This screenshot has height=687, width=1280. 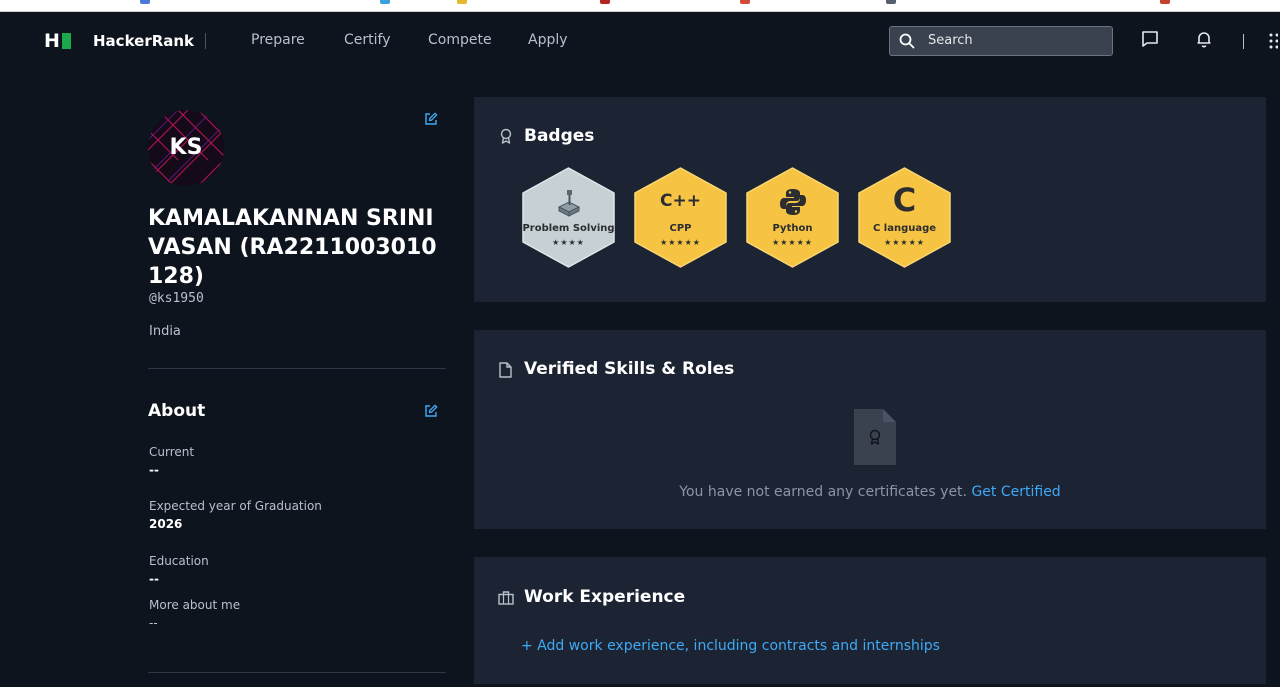 What do you see at coordinates (559, 136) in the screenshot?
I see `badges-title: Badges` at bounding box center [559, 136].